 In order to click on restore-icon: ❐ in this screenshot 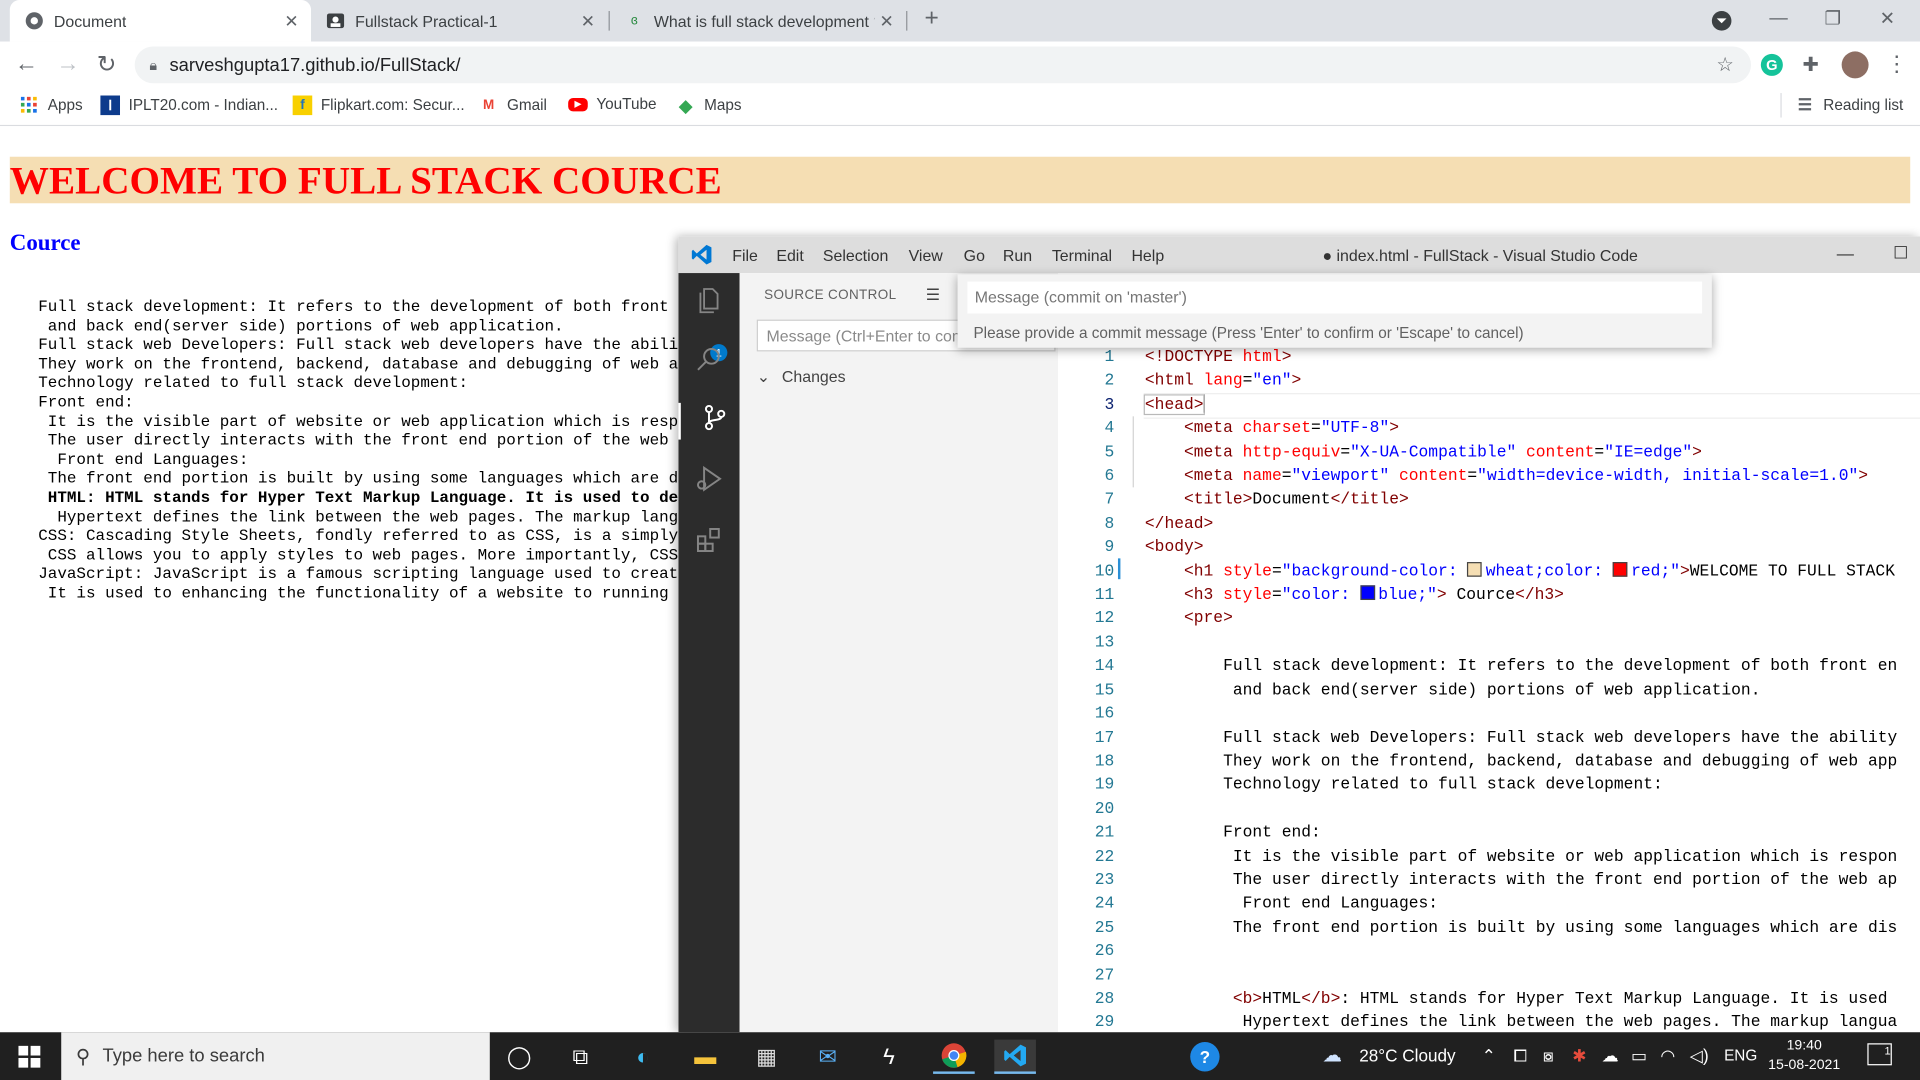, I will do `click(1833, 18)`.